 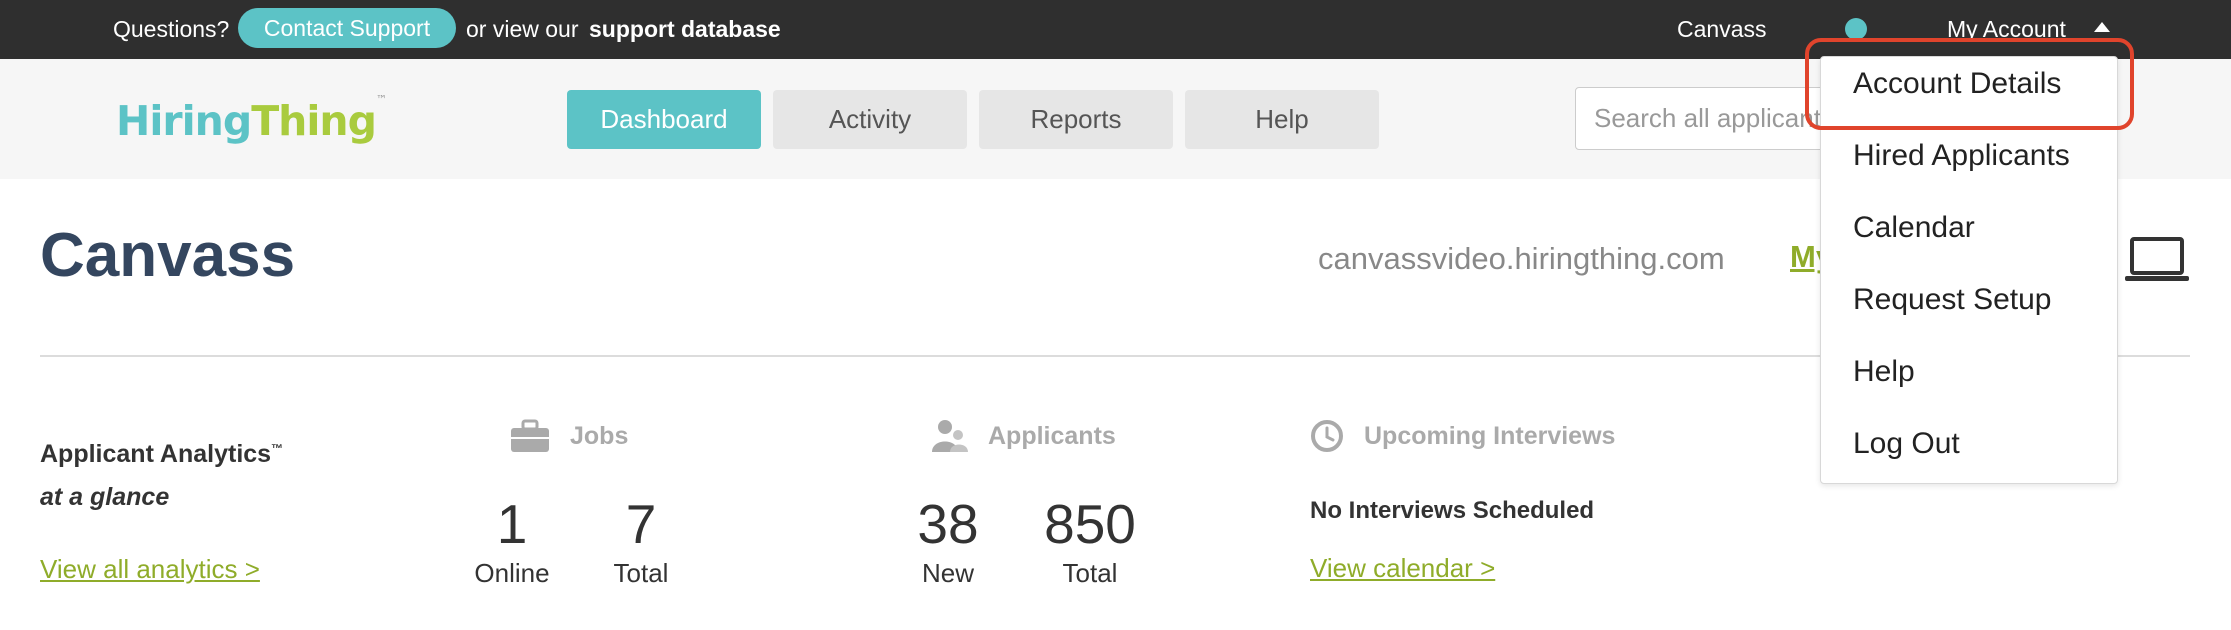 I want to click on hiringthing-logo: HiringThing ™, so click(x=251, y=119).